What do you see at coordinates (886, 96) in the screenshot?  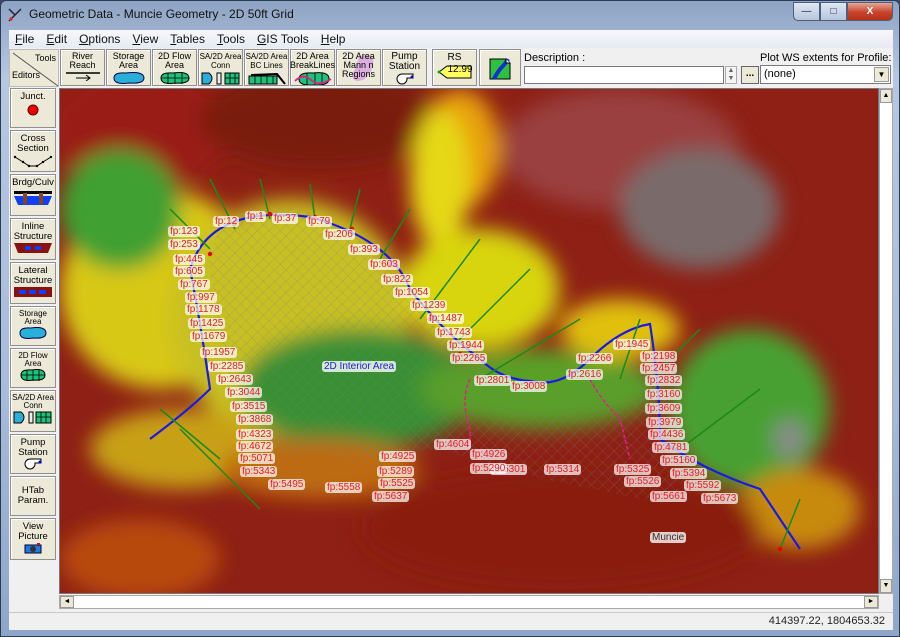 I see `scroll-up-button: ▲` at bounding box center [886, 96].